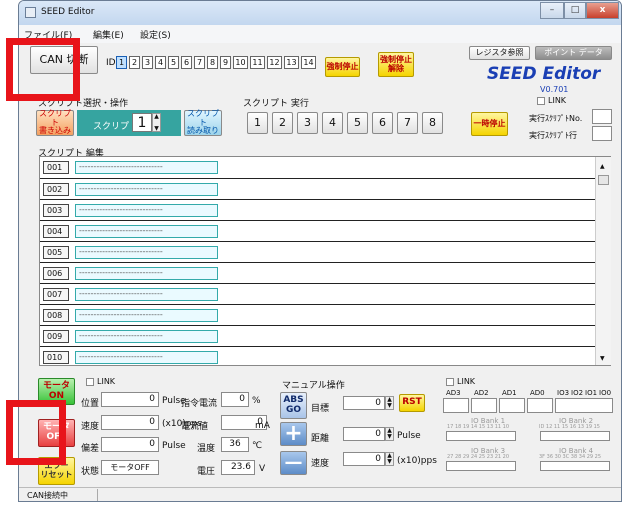 The height and width of the screenshot is (507, 635). What do you see at coordinates (364, 403) in the screenshot?
I see `target-field: 0` at bounding box center [364, 403].